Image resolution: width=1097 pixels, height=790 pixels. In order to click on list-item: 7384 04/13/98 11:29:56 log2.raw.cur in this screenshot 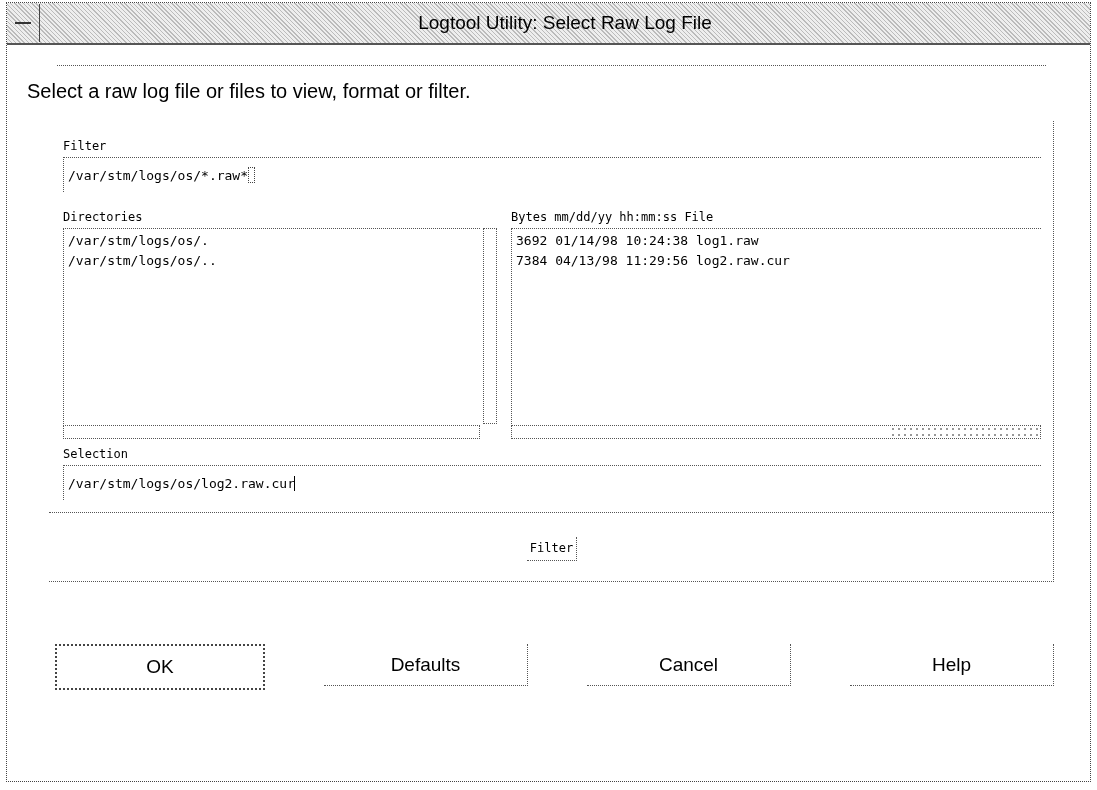, I will do `click(776, 261)`.